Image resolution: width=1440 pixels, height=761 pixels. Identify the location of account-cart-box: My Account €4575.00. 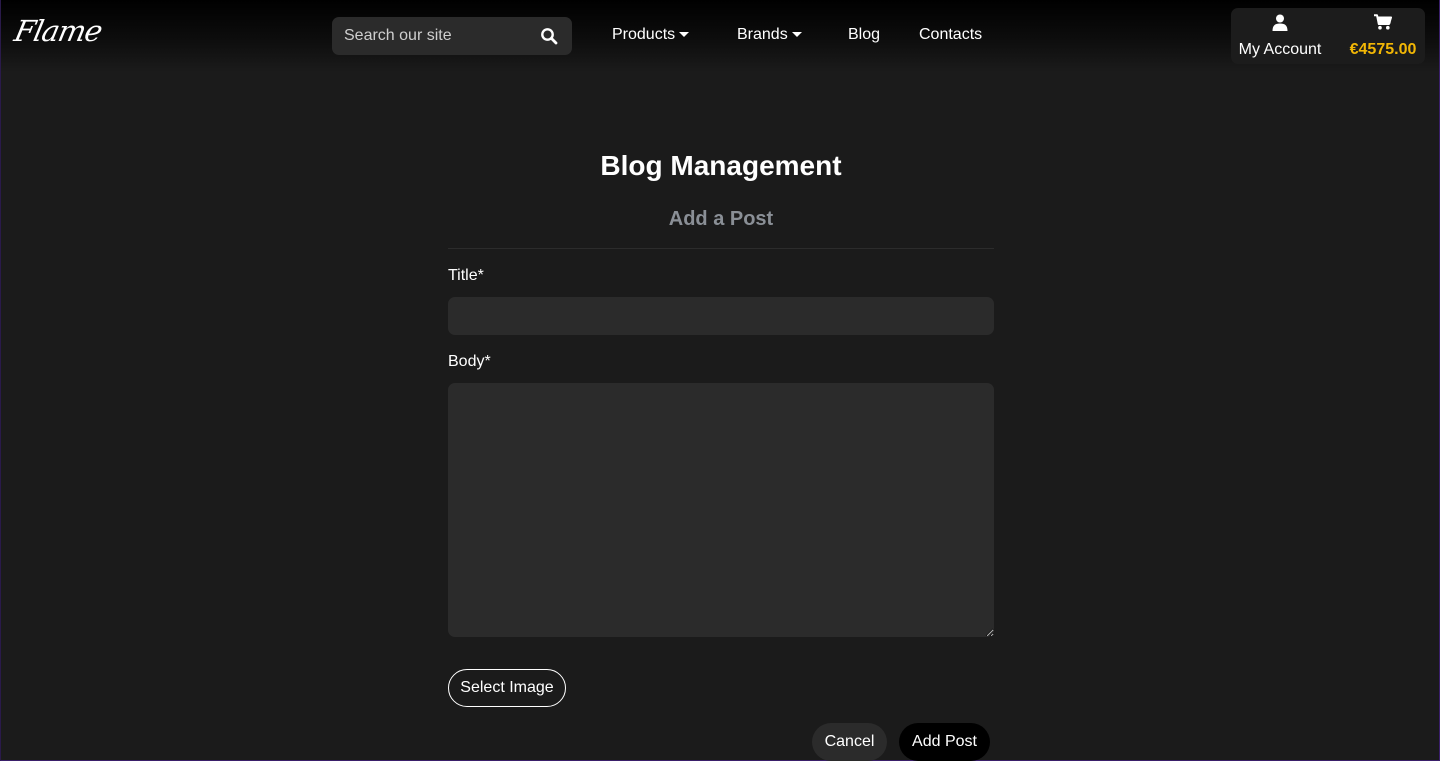
(1328, 36).